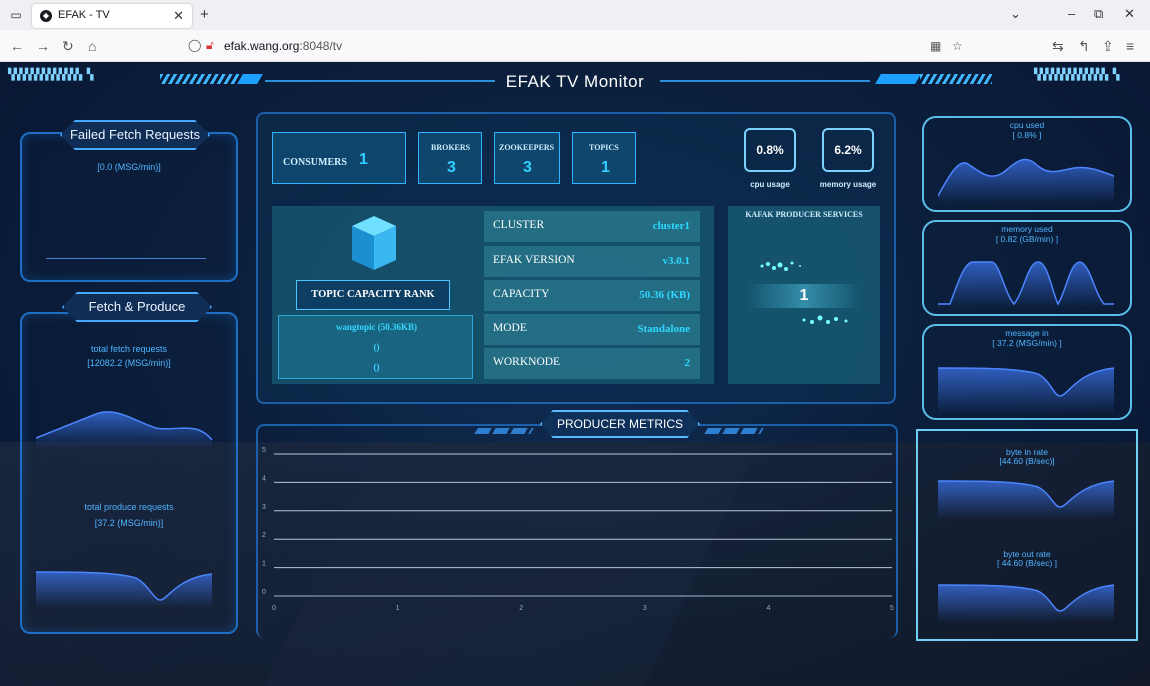  Describe the element at coordinates (451, 167) in the screenshot. I see `brokers-value: 3` at that location.